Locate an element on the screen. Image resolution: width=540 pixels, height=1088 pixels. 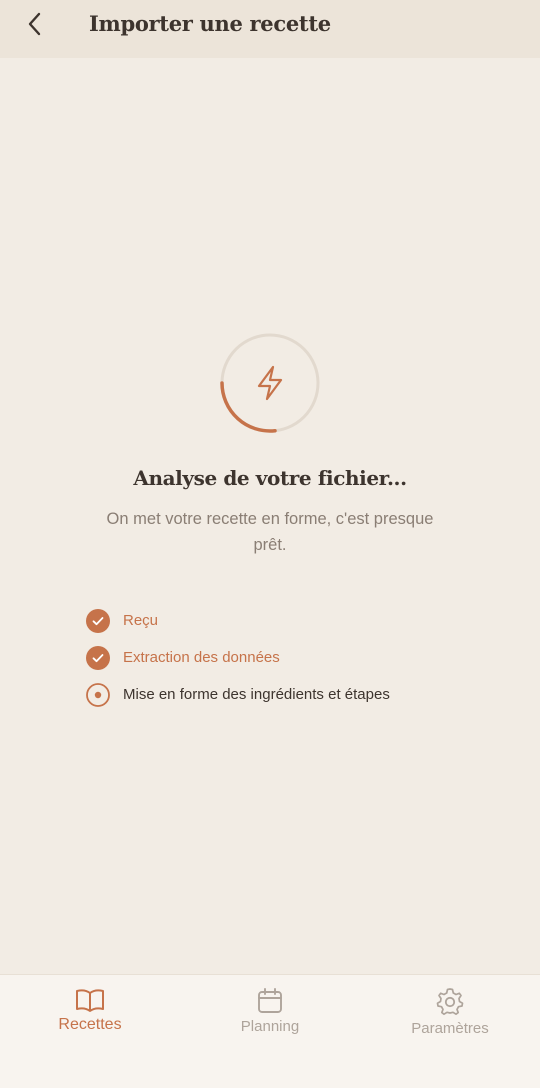
calendar-icon is located at coordinates (270, 1000).